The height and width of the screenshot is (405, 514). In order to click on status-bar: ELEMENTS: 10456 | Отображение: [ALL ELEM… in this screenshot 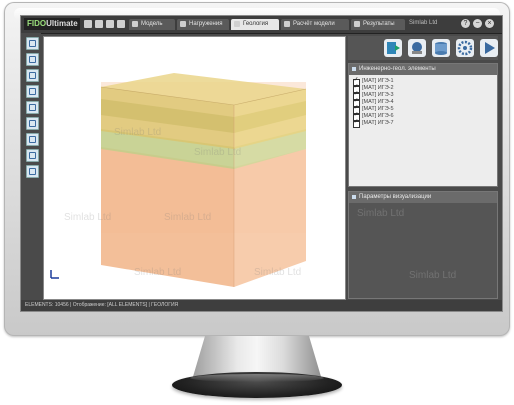, I will do `click(261, 305)`.